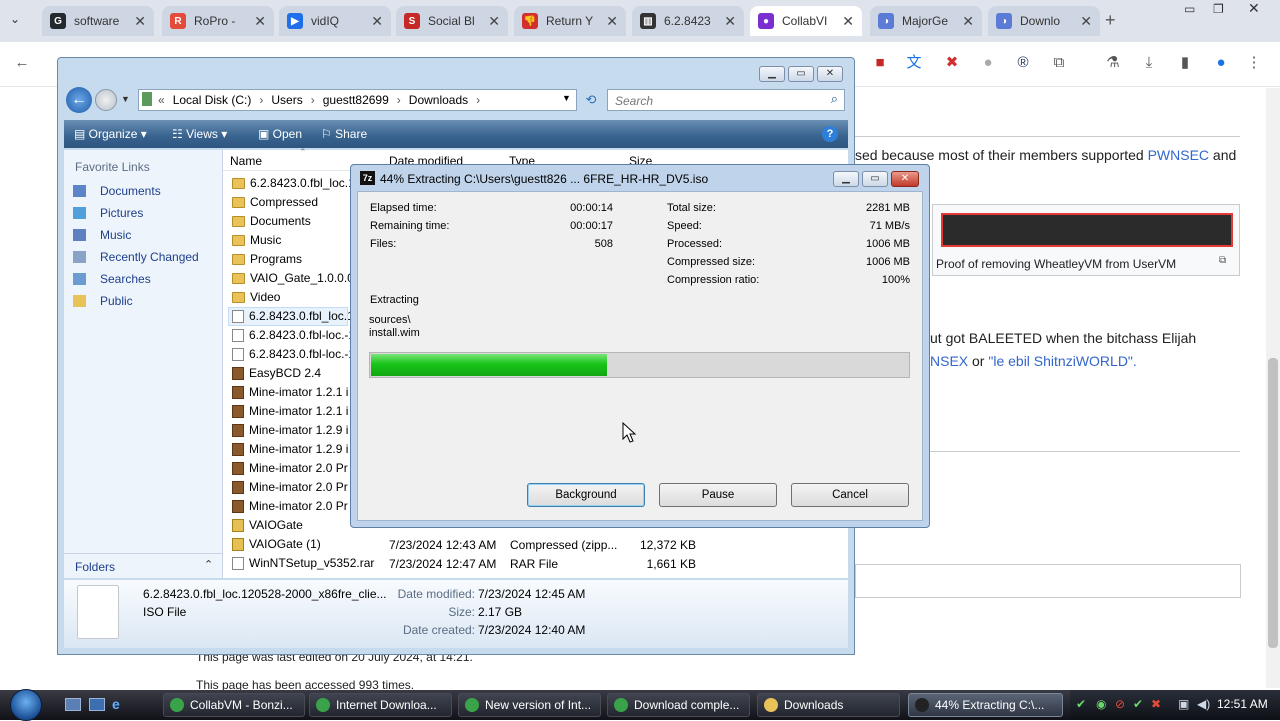 The image size is (1280, 721). Describe the element at coordinates (1044, 21) in the screenshot. I see `browser-tab: ◑ Downlo ✕` at that location.